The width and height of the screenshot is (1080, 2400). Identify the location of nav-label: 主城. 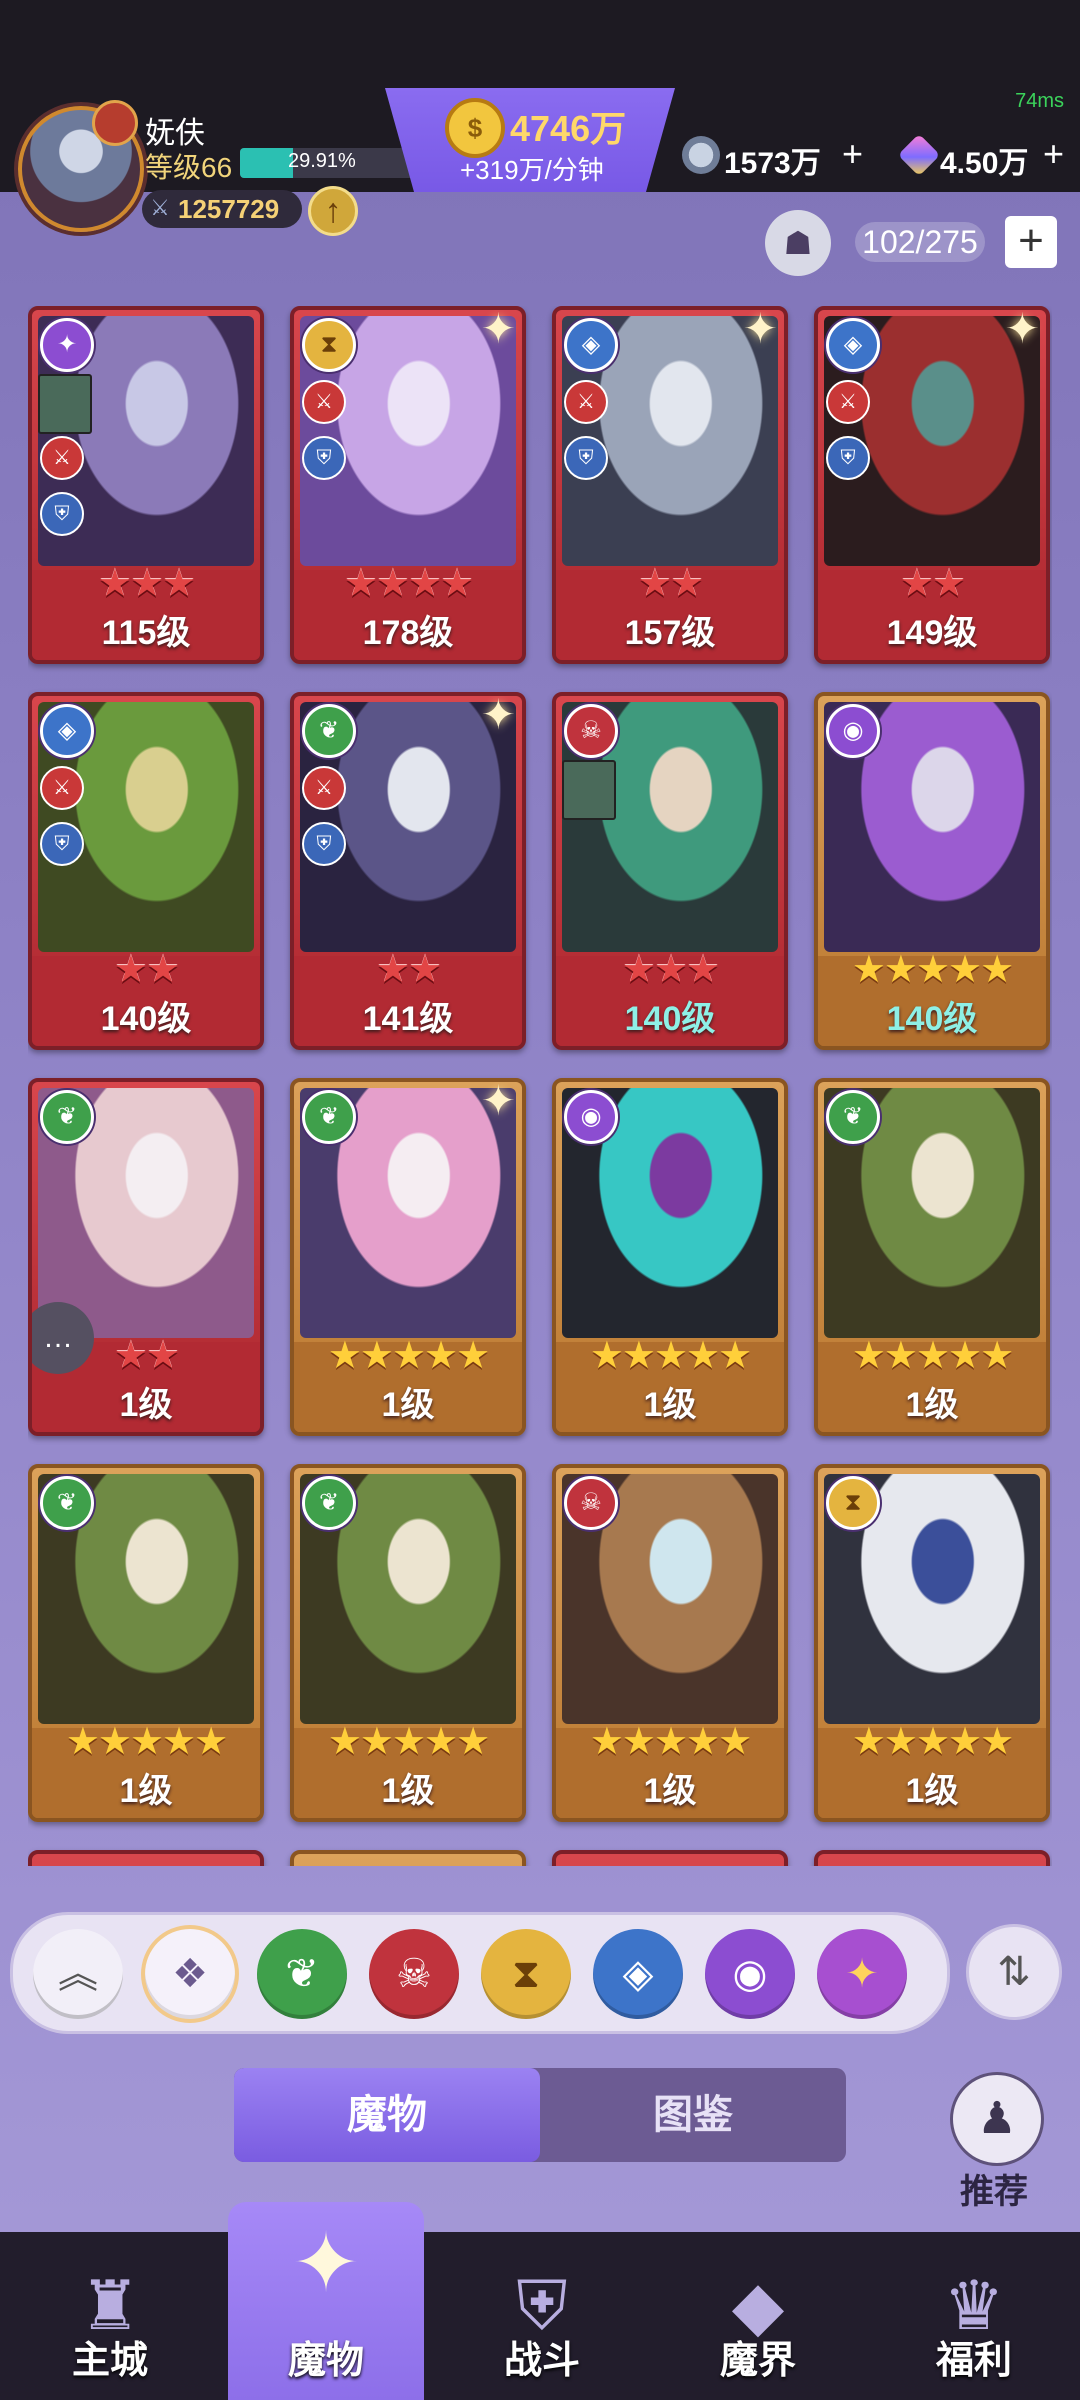
(109, 2361).